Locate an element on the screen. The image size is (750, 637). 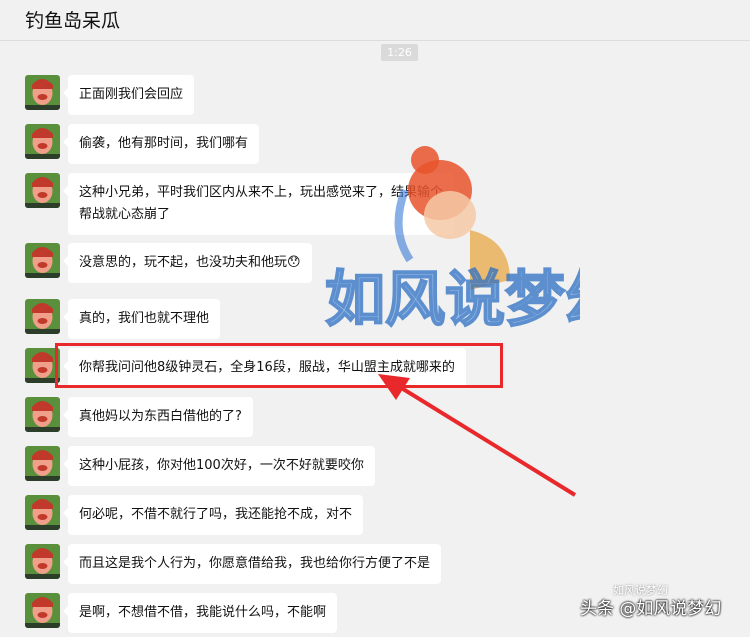
chat-header: 钓鱼岛呆瓜 is located at coordinates (375, 20).